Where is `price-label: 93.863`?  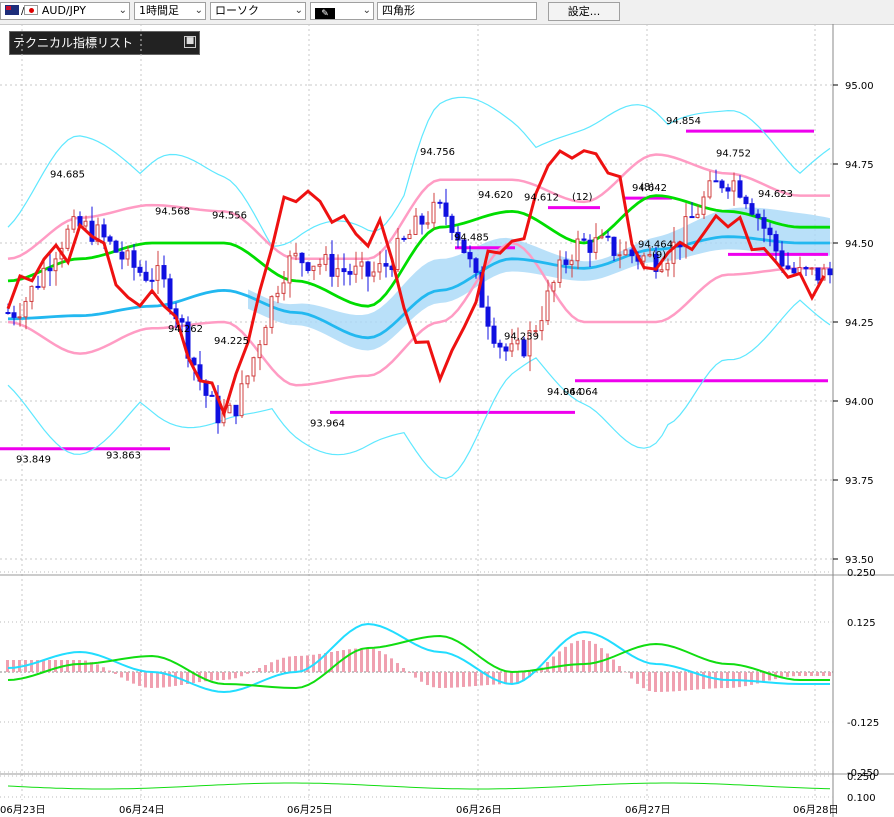
price-label: 93.863 is located at coordinates (123, 455).